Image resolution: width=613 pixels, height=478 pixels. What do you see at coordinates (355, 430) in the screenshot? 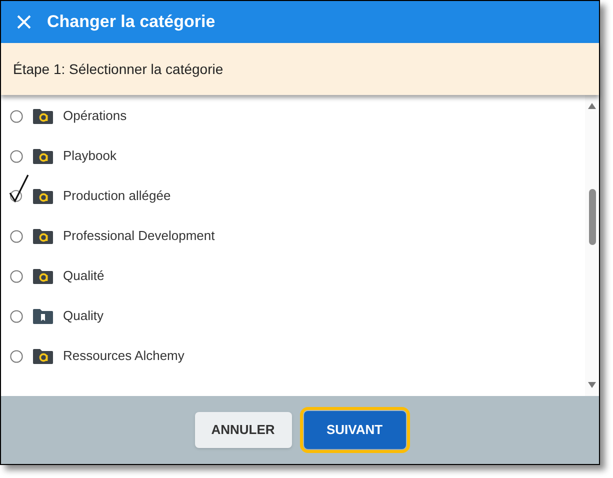
I see `next-button: SUIVANT` at bounding box center [355, 430].